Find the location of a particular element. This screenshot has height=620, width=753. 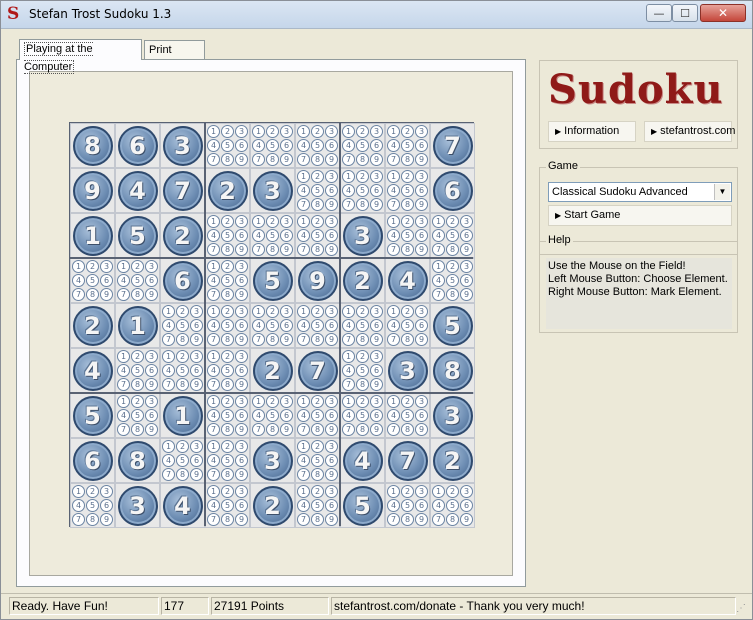

board-cell: 7 is located at coordinates (182, 190).